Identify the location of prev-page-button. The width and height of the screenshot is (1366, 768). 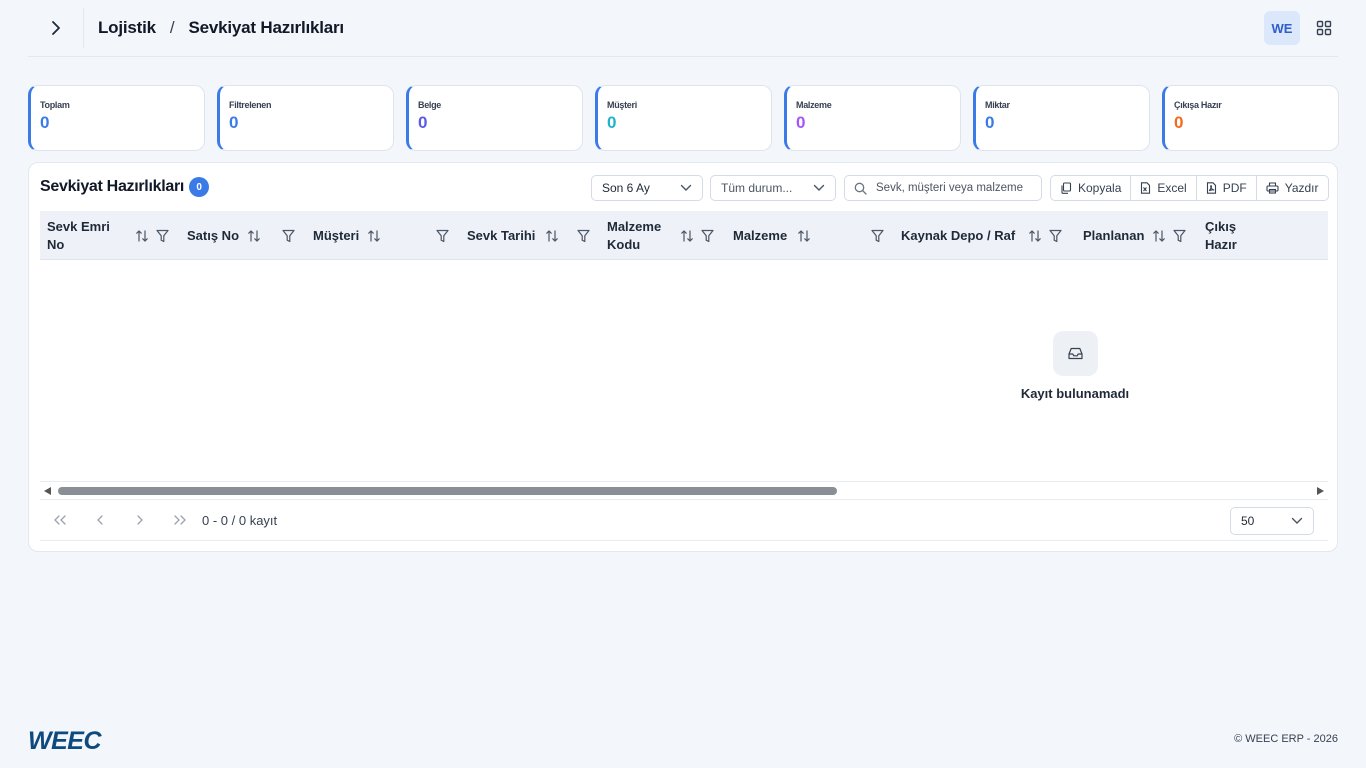
(100, 520).